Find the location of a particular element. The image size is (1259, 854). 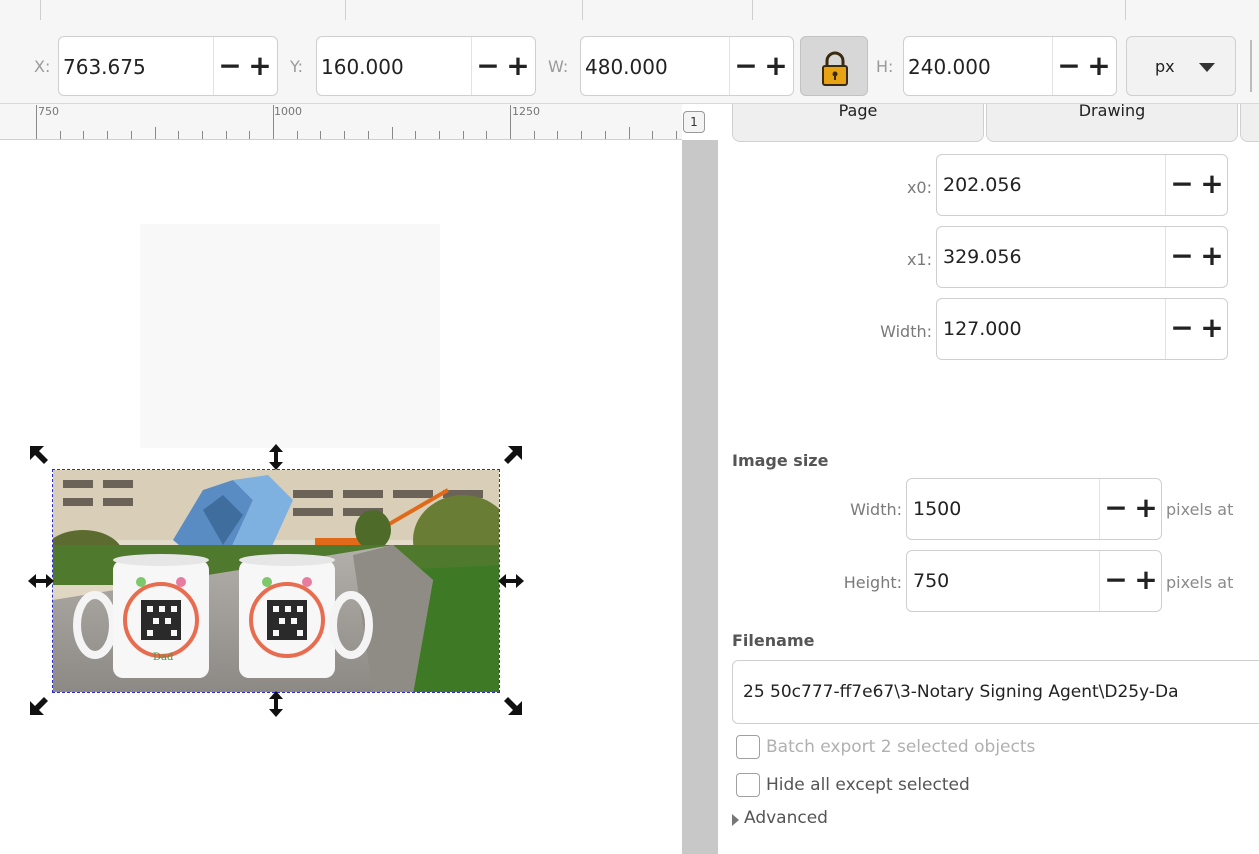

image-height-decrement-button: − is located at coordinates (1116, 581).